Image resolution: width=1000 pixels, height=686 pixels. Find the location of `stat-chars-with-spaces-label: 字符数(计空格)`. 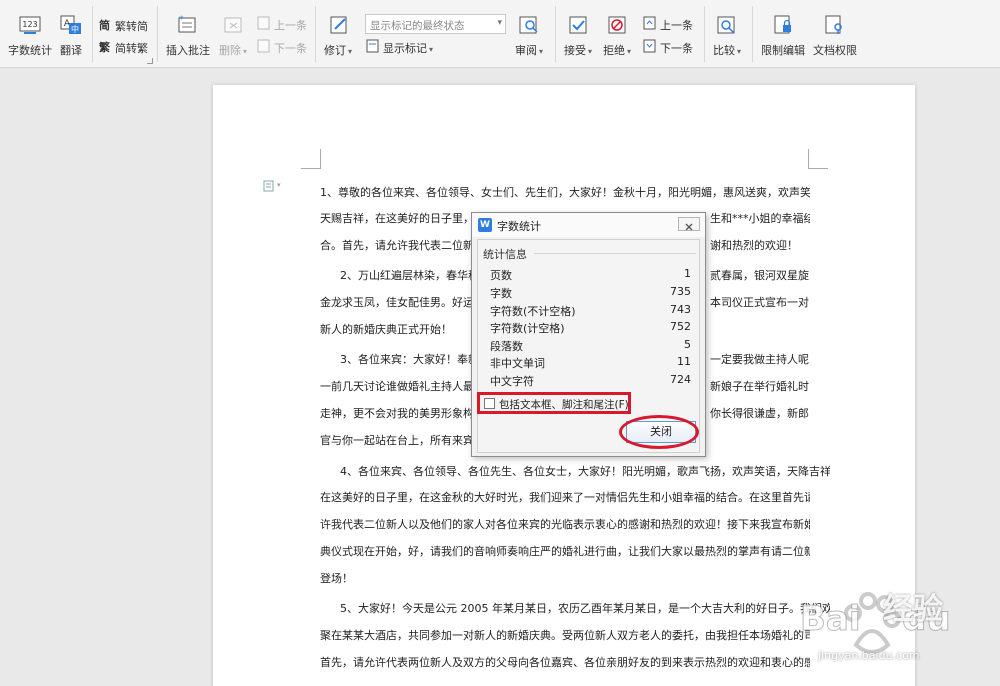

stat-chars-with-spaces-label: 字符数(计空格) is located at coordinates (527, 328).